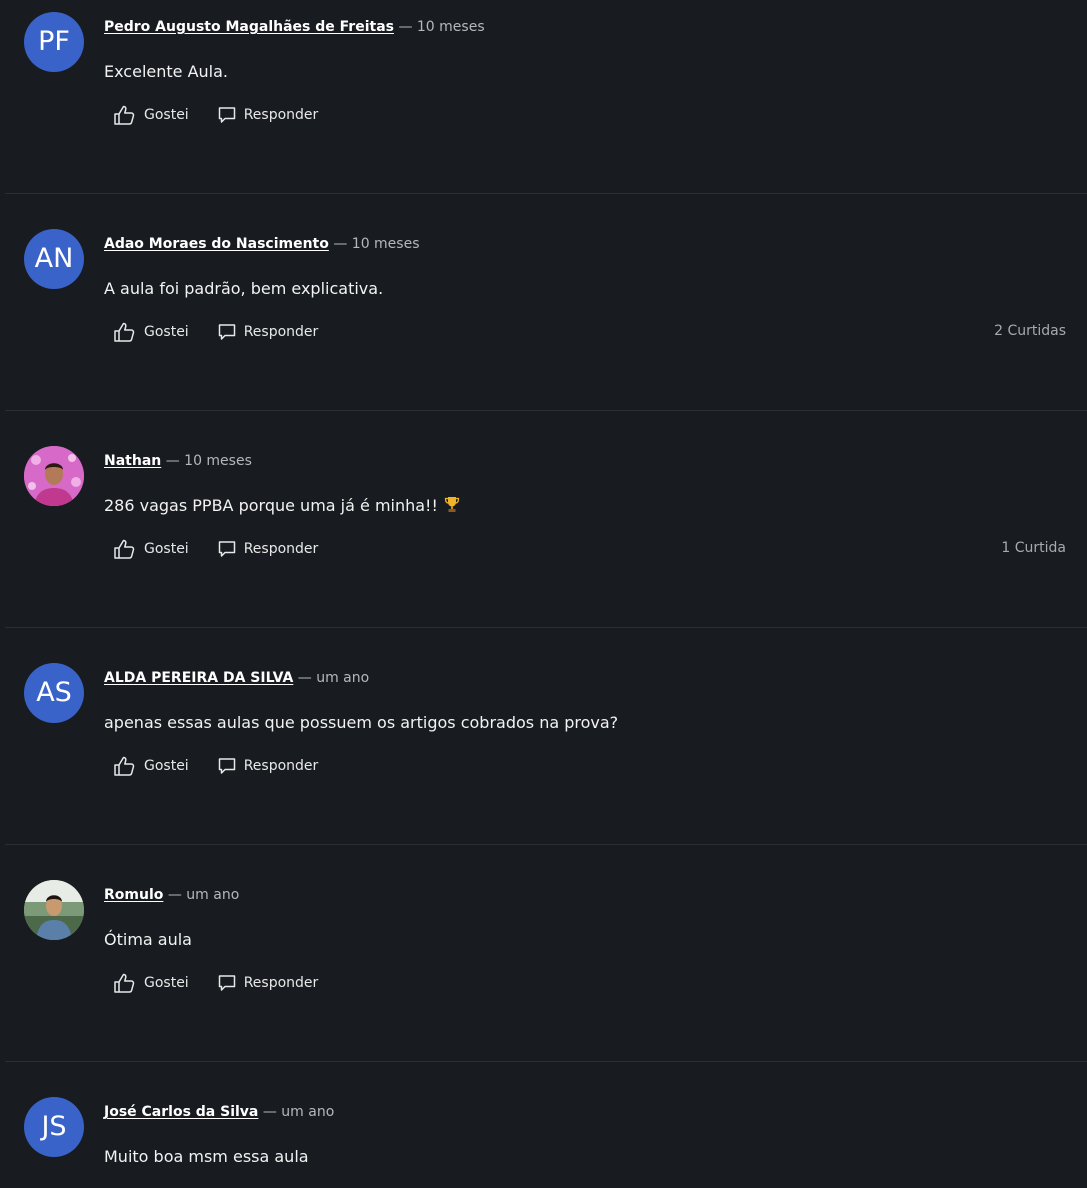  I want to click on comment-meta: Adao Moraes do Nascimento — 10 meses, so click(262, 244).